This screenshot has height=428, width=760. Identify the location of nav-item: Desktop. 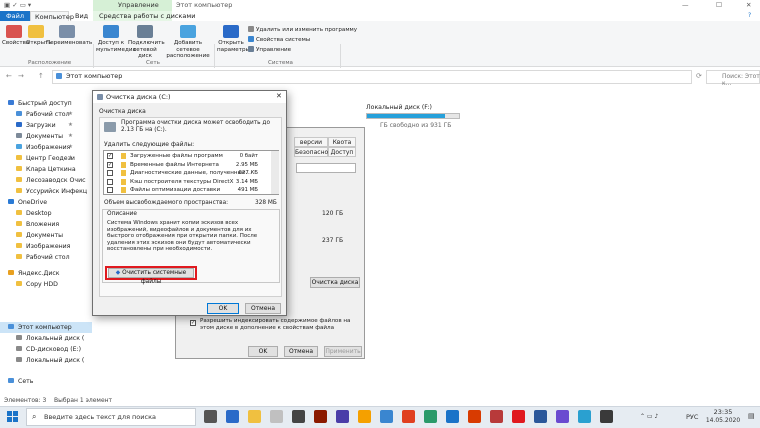
(34, 213).